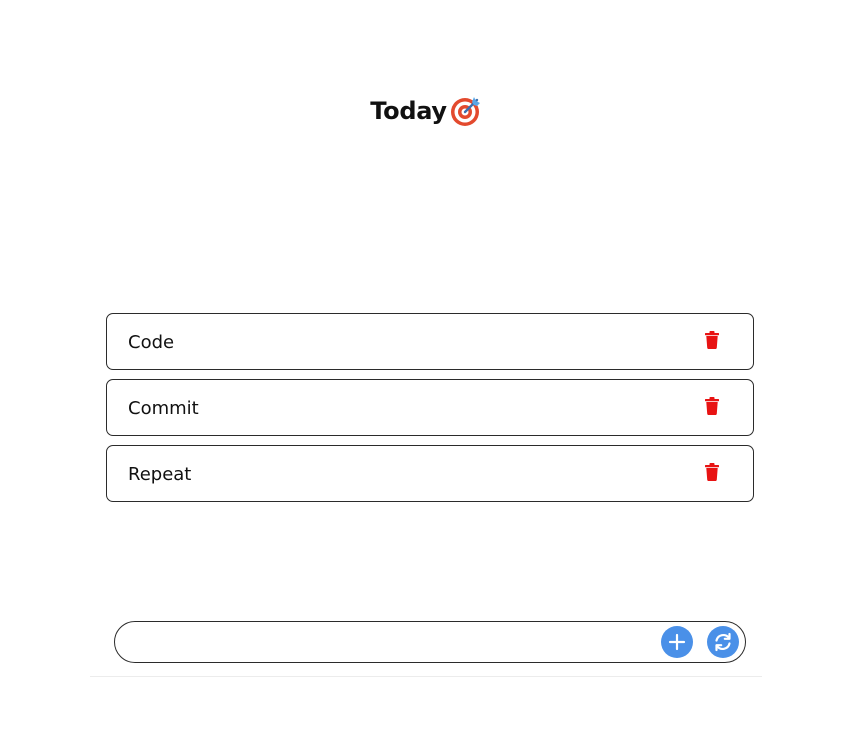 Image resolution: width=852 pixels, height=756 pixels. I want to click on bottom-divider, so click(426, 676).